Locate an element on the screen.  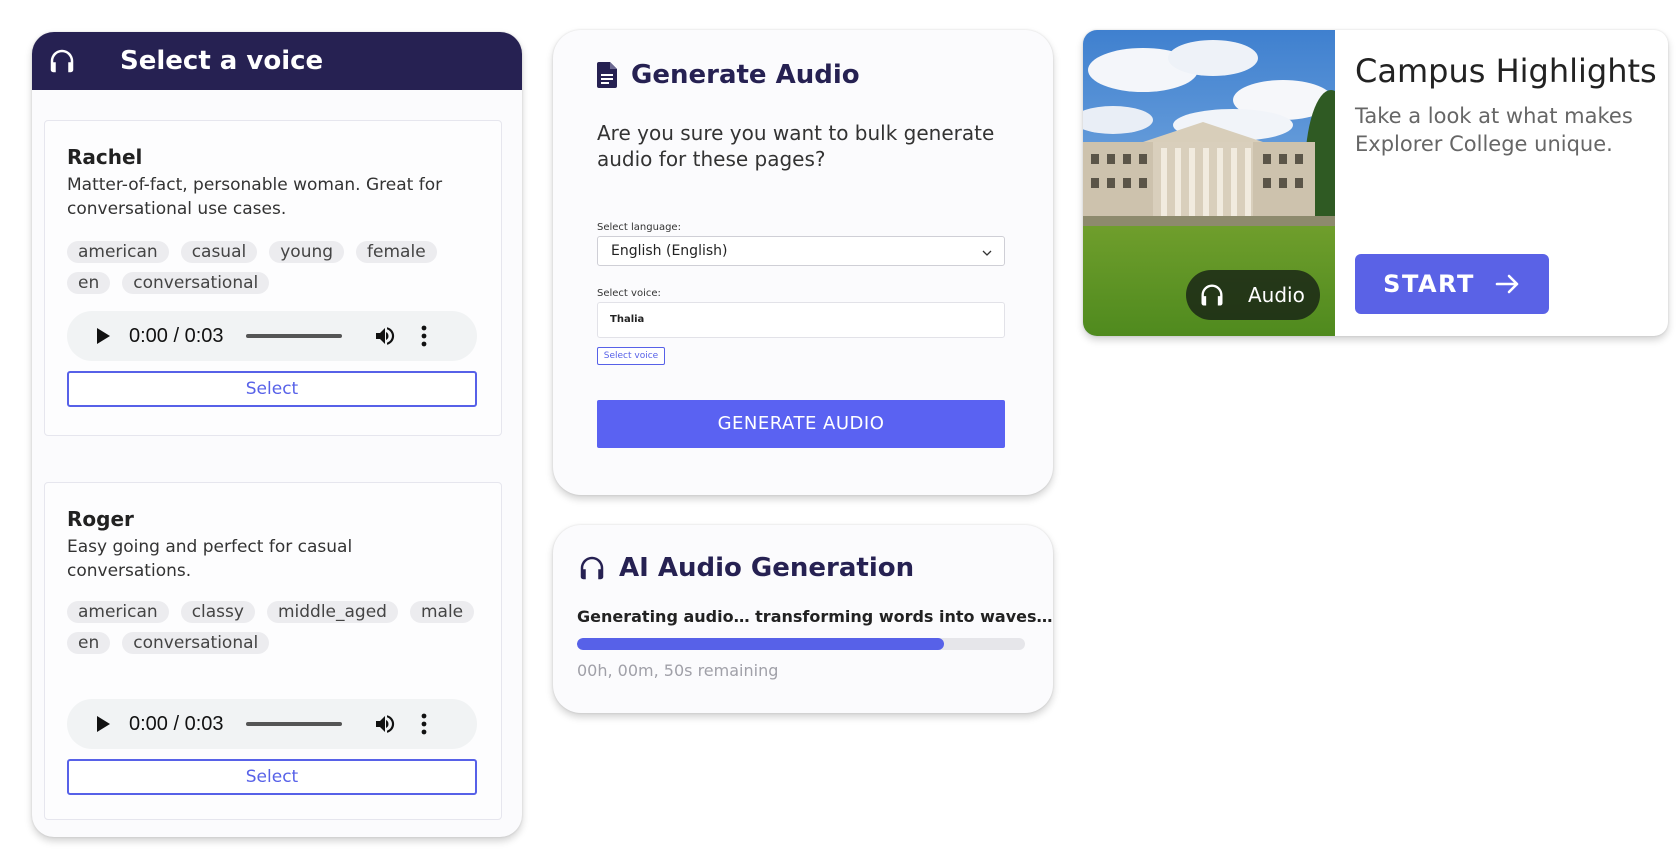
select-voice-small-button: Select voice is located at coordinates (631, 356).